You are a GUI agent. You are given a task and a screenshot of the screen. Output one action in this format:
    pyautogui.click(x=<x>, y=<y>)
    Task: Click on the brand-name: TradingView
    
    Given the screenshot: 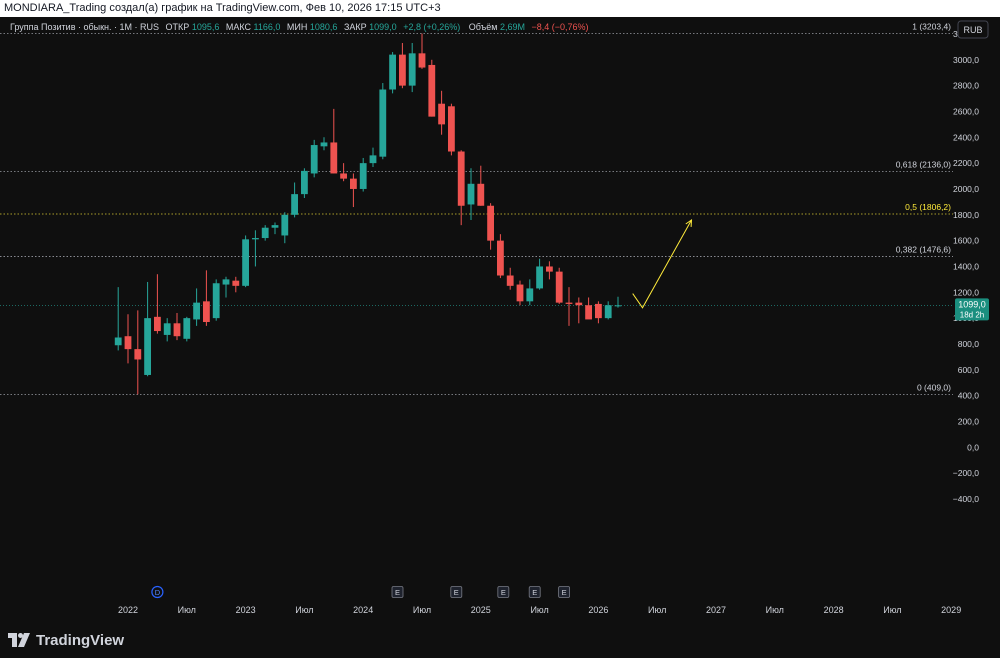 What is the action you would take?
    pyautogui.click(x=80, y=640)
    